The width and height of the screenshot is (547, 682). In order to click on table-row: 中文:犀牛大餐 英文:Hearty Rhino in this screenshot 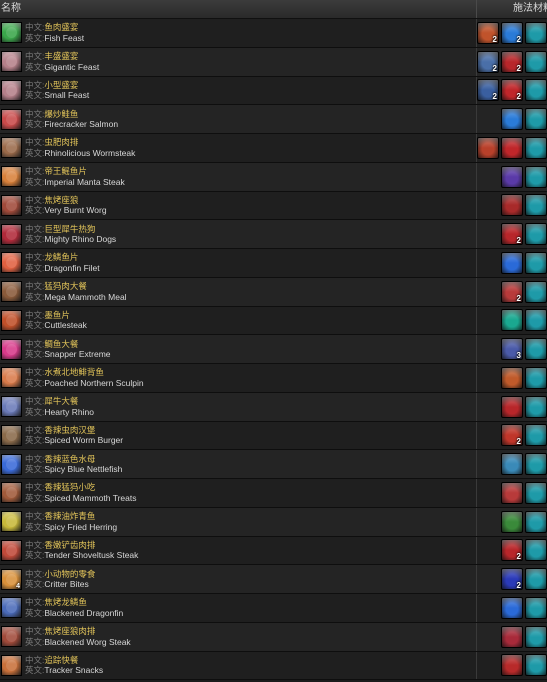, I will do `click(273, 407)`.